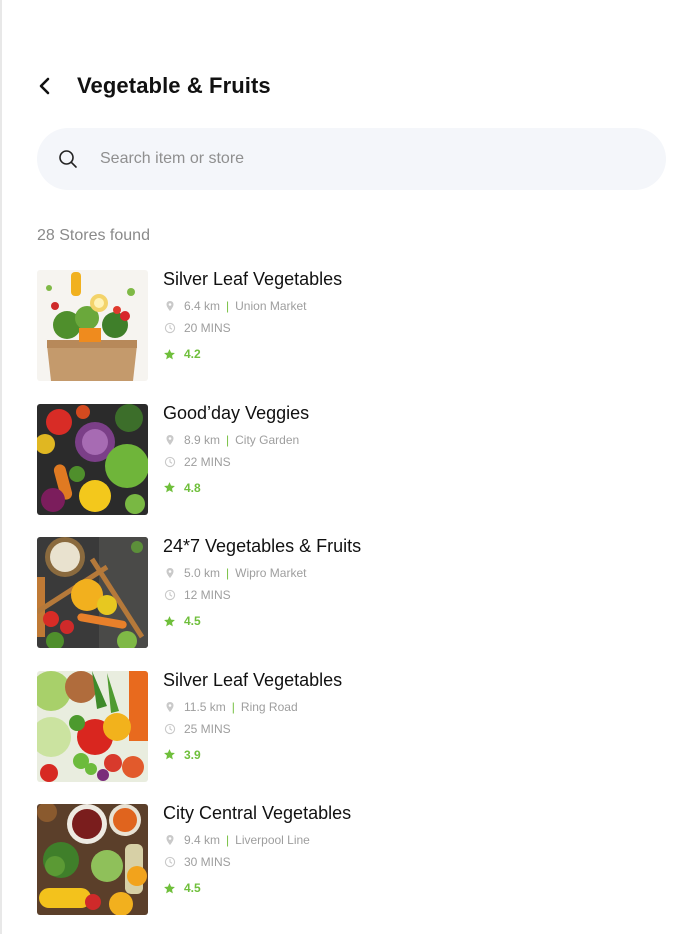 This screenshot has height=938, width=700. What do you see at coordinates (252, 755) in the screenshot?
I see `store-rating: 3.9` at bounding box center [252, 755].